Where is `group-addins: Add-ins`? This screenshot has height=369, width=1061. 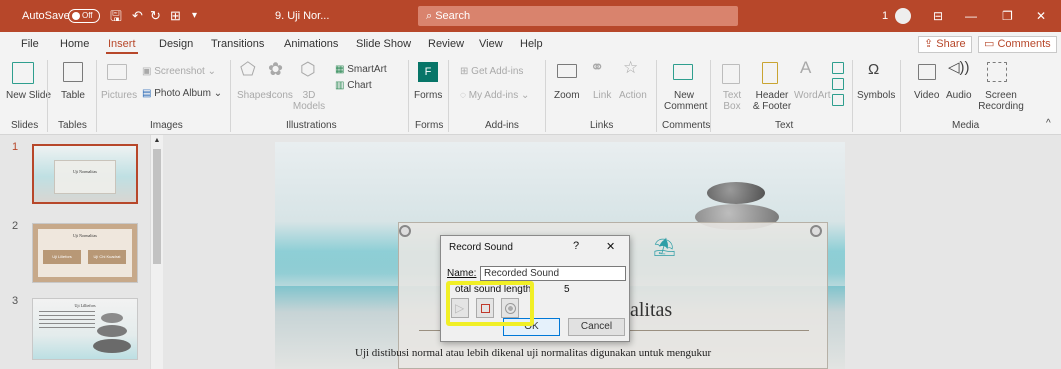 group-addins: Add-ins is located at coordinates (502, 125).